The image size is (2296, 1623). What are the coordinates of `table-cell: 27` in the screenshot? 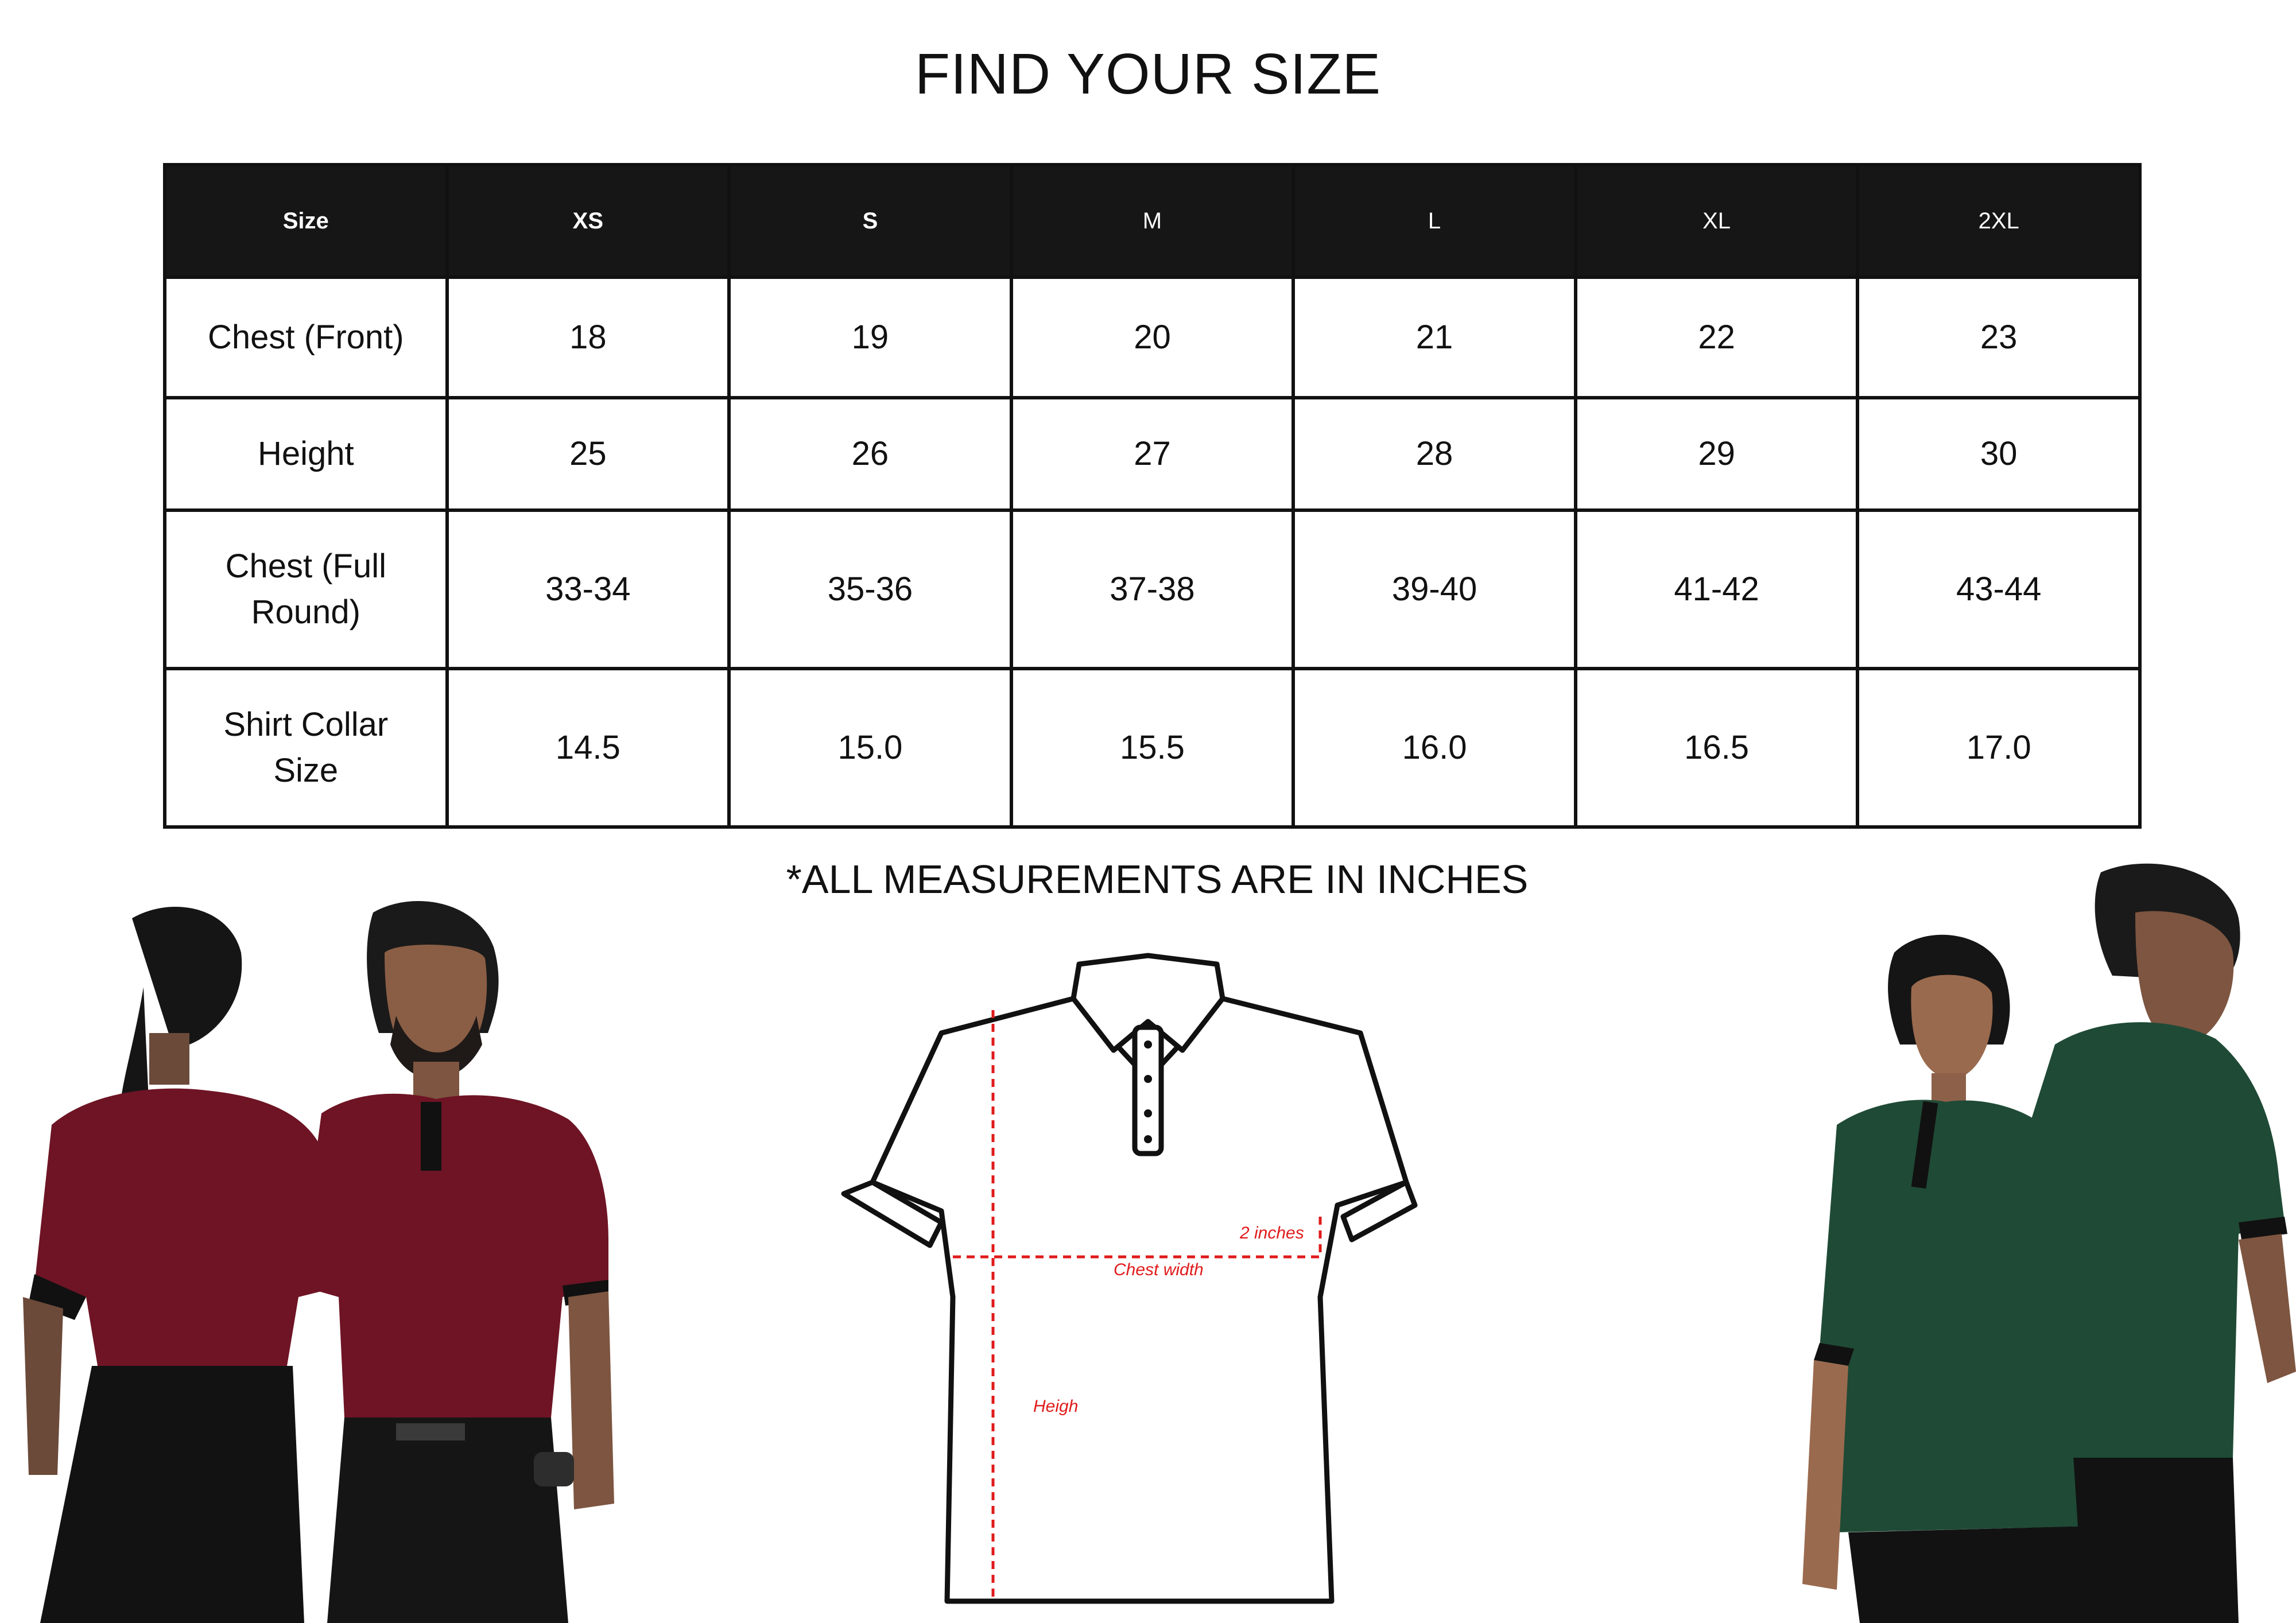 It's located at (1152, 454).